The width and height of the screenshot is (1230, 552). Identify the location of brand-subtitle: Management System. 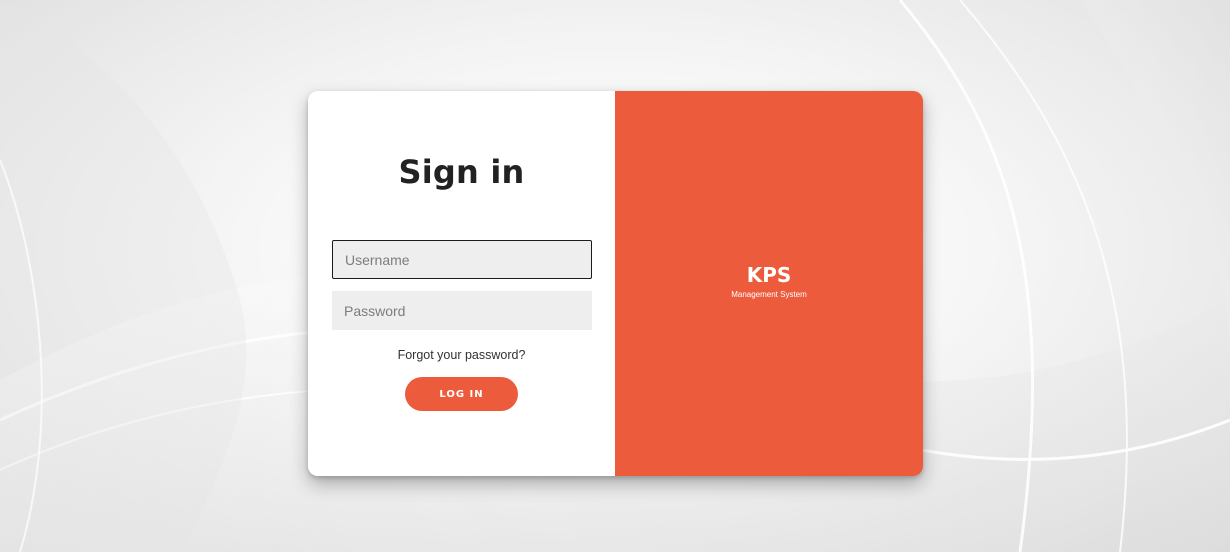
(769, 294).